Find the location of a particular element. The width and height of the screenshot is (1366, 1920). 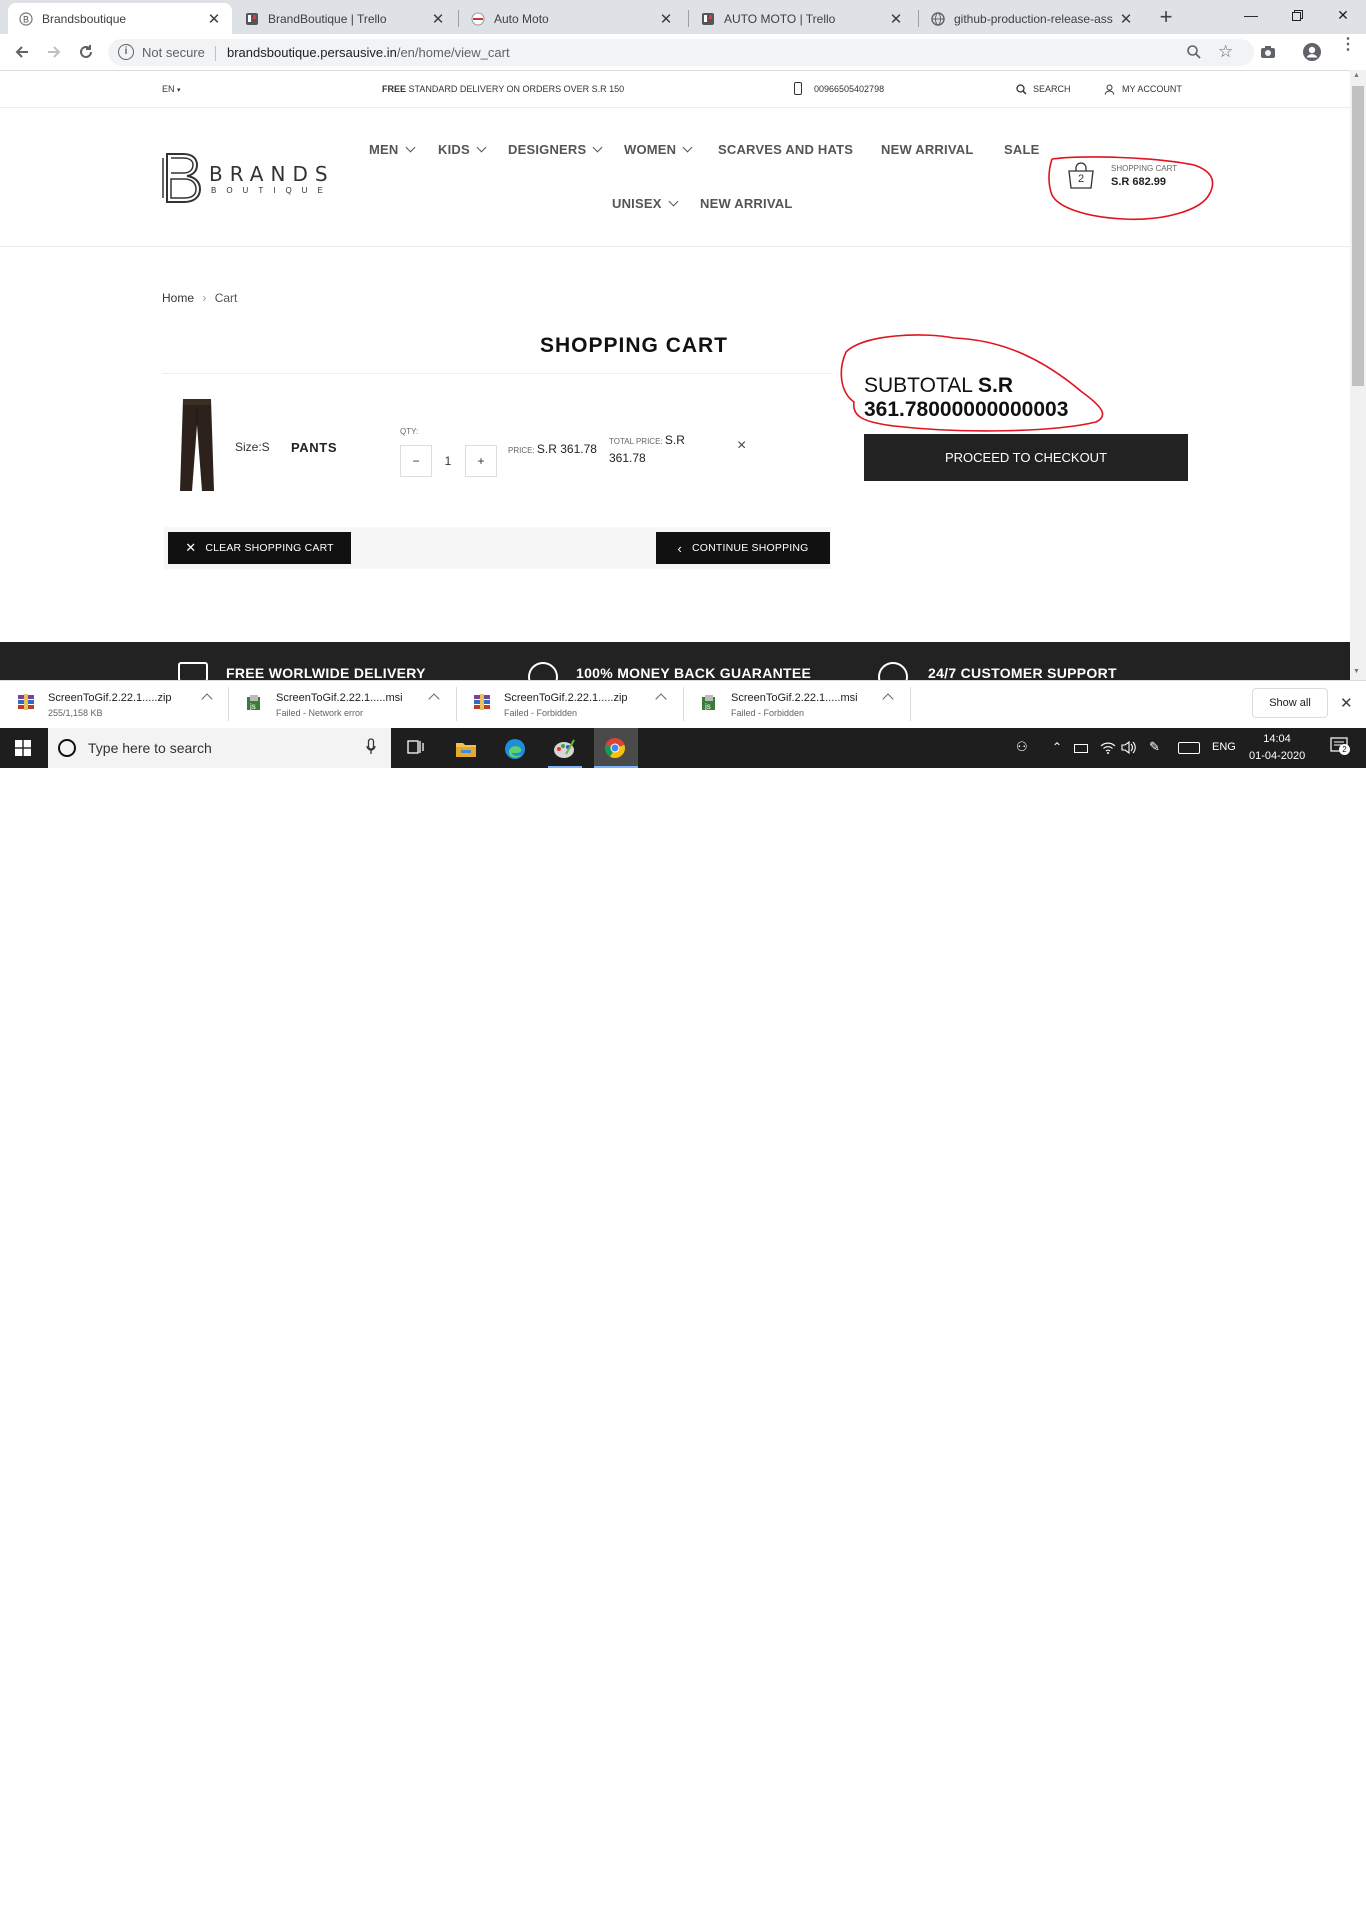

kebab-menu-icon: ⋮ is located at coordinates (1348, 45).